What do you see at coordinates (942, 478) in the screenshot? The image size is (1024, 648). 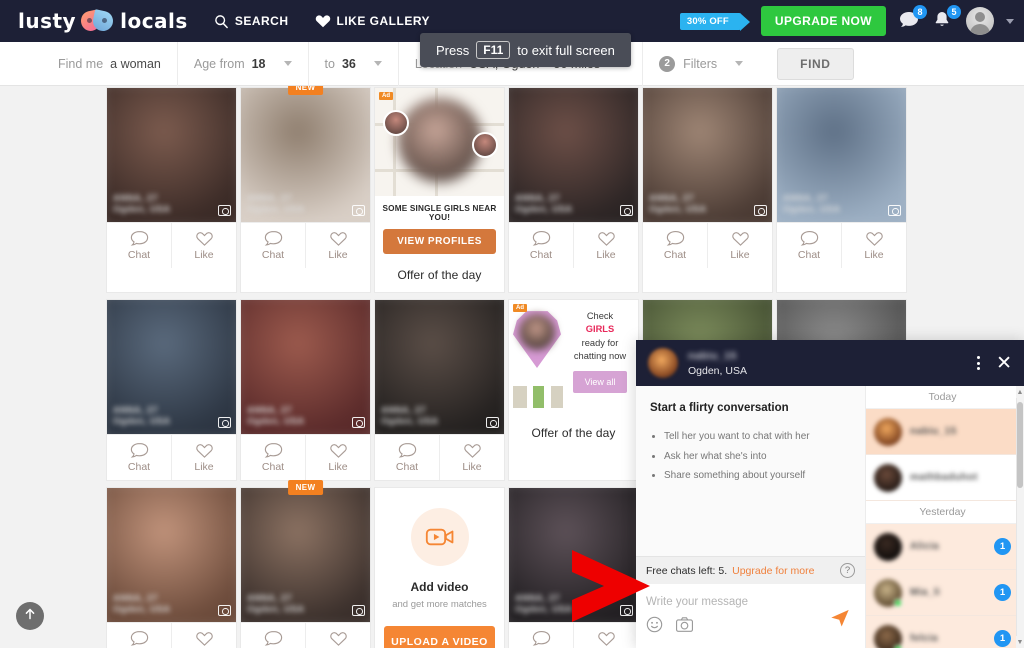 I see `contact-row: mathbaduhot` at bounding box center [942, 478].